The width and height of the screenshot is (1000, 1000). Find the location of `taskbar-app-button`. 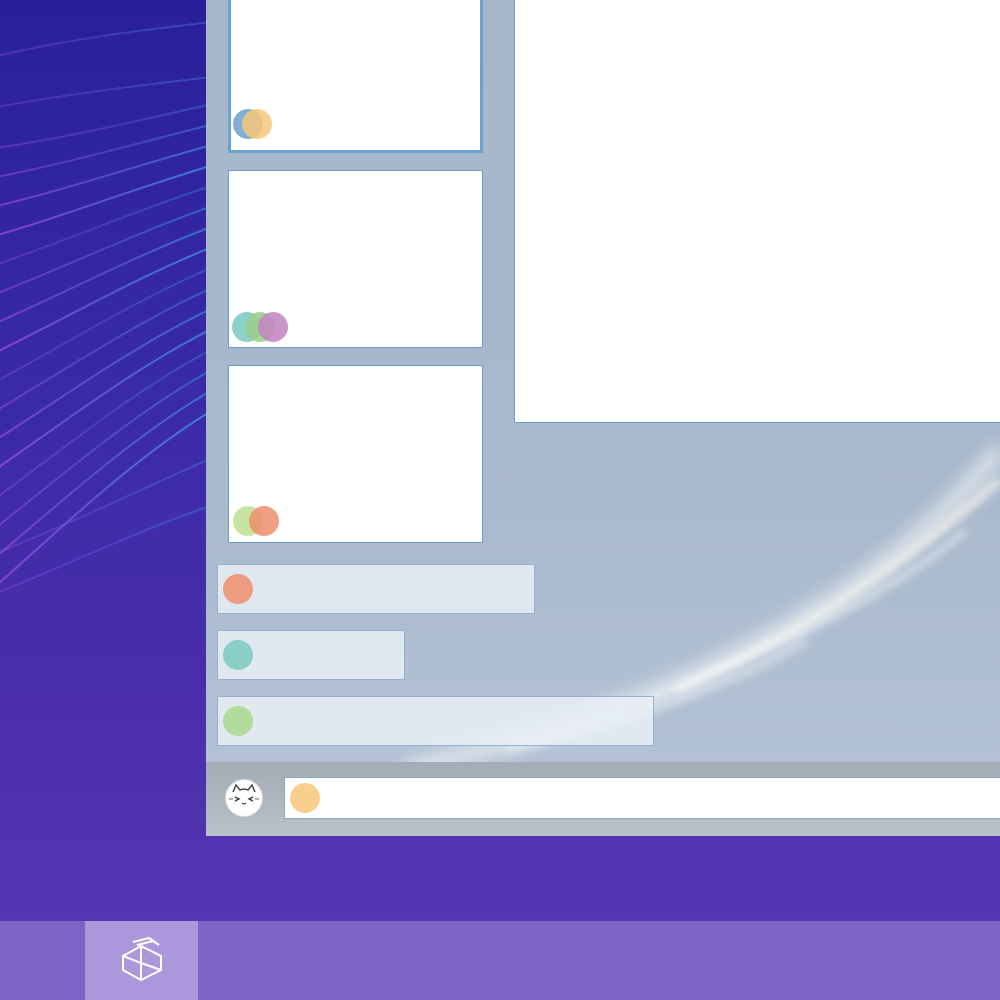

taskbar-app-button is located at coordinates (141, 960).